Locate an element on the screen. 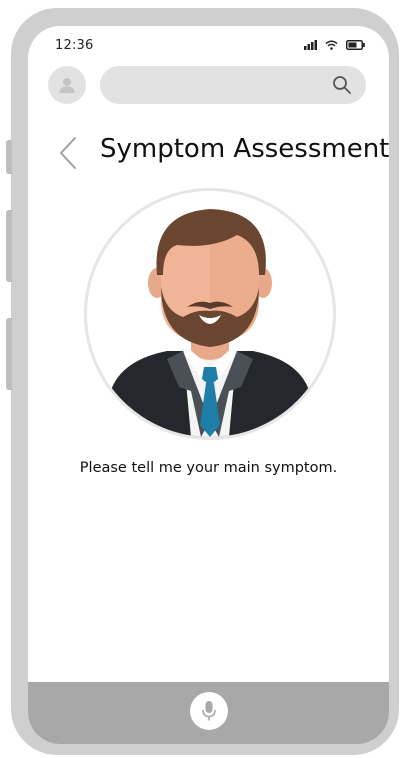 The height and width of the screenshot is (758, 401). microphone-icon is located at coordinates (208, 711).